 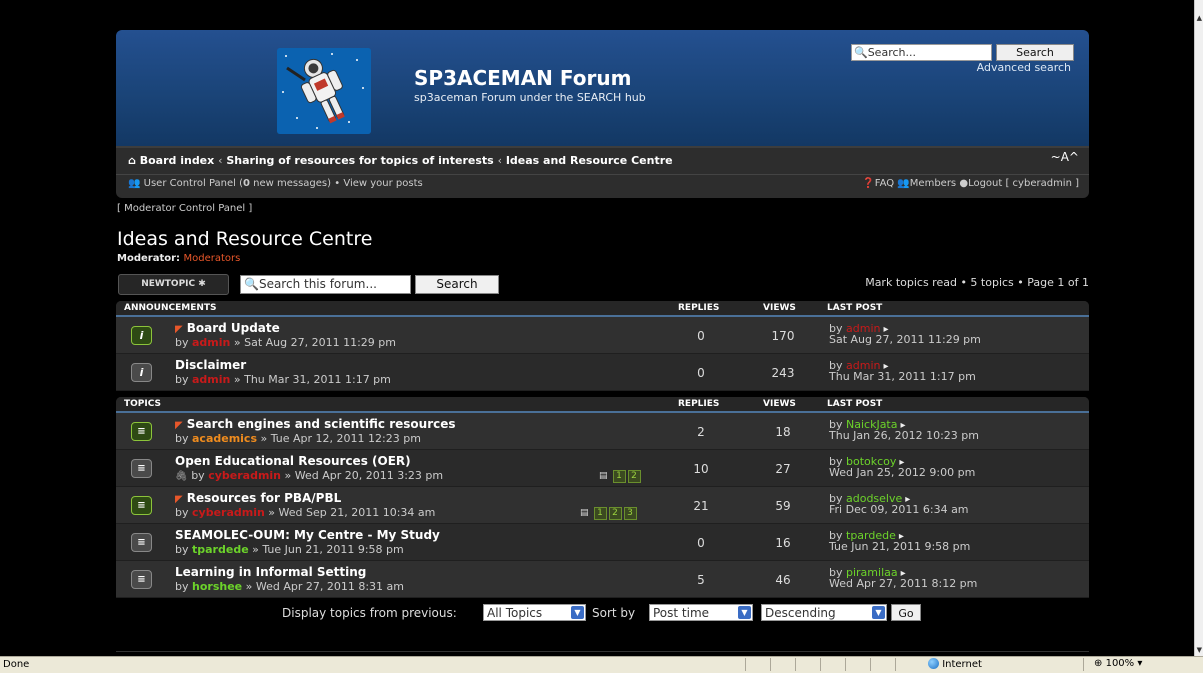 I want to click on logout-link: Logout [ cyberadmin ], so click(x=1023, y=183).